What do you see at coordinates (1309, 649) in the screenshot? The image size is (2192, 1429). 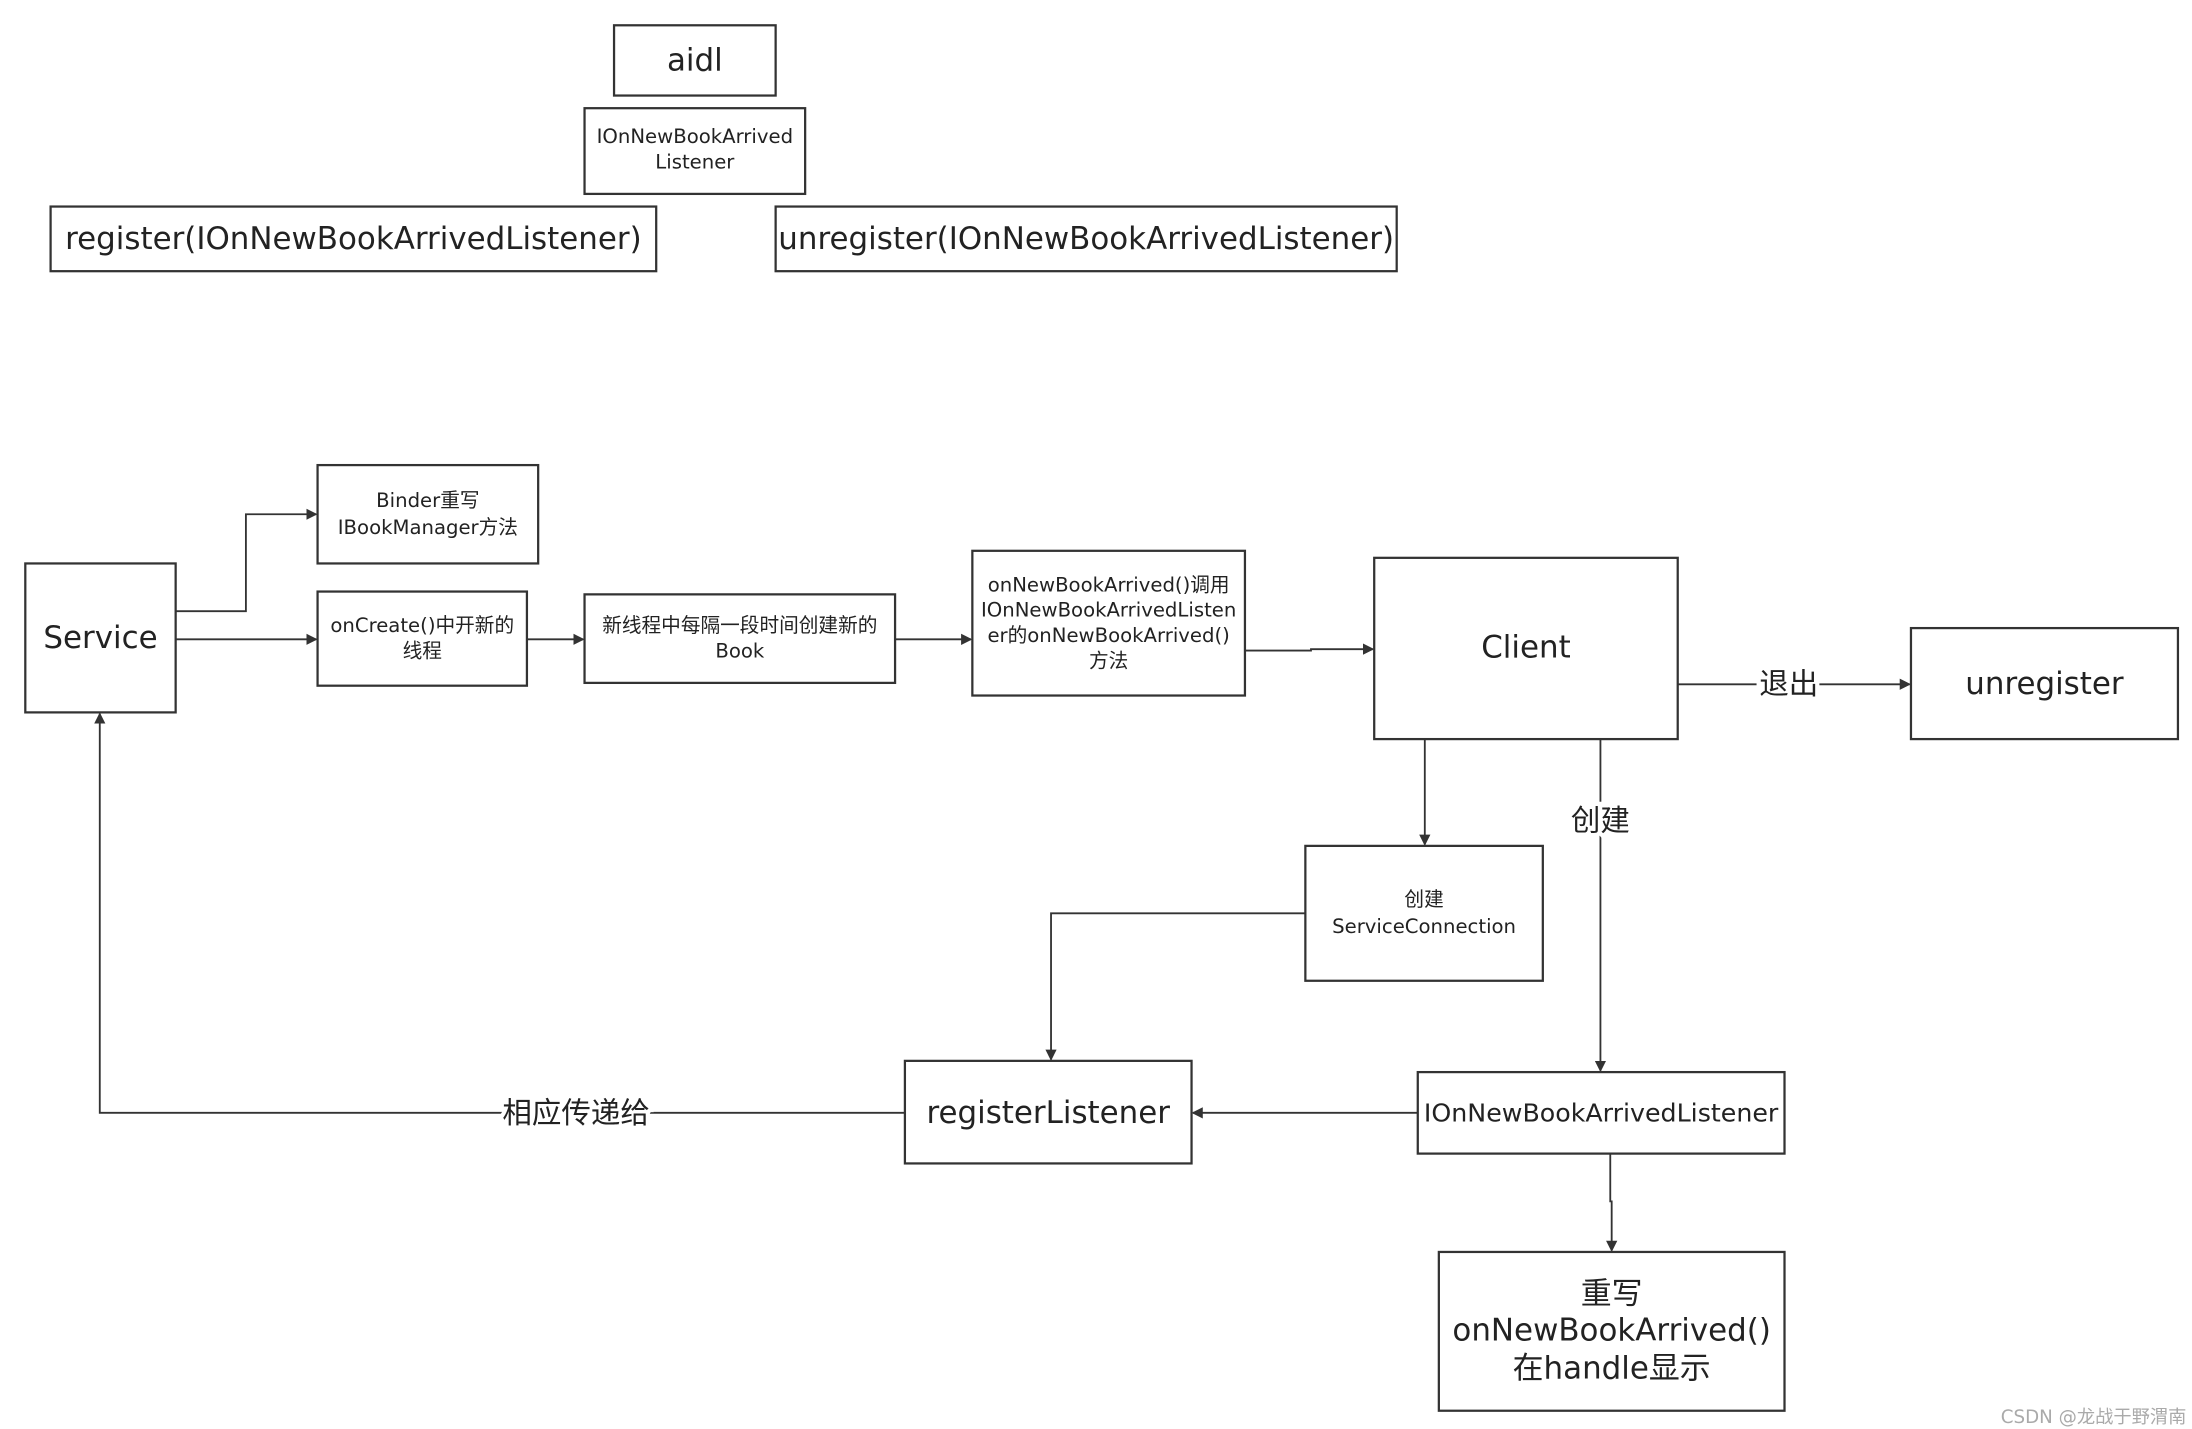 I see `edge-callback-client` at bounding box center [1309, 649].